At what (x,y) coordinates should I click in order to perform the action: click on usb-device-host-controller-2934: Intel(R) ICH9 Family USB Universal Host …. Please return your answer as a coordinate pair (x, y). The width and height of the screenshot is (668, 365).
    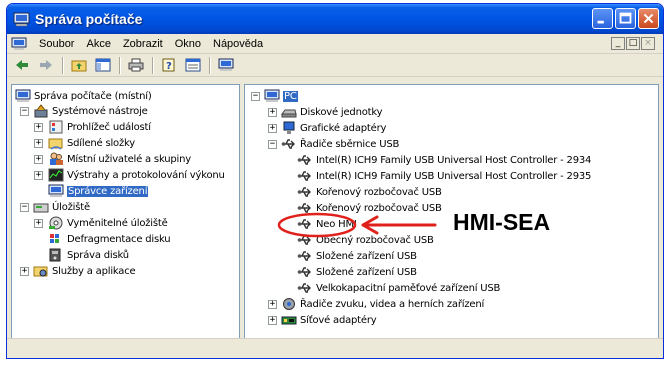
    Looking at the image, I should click on (444, 160).